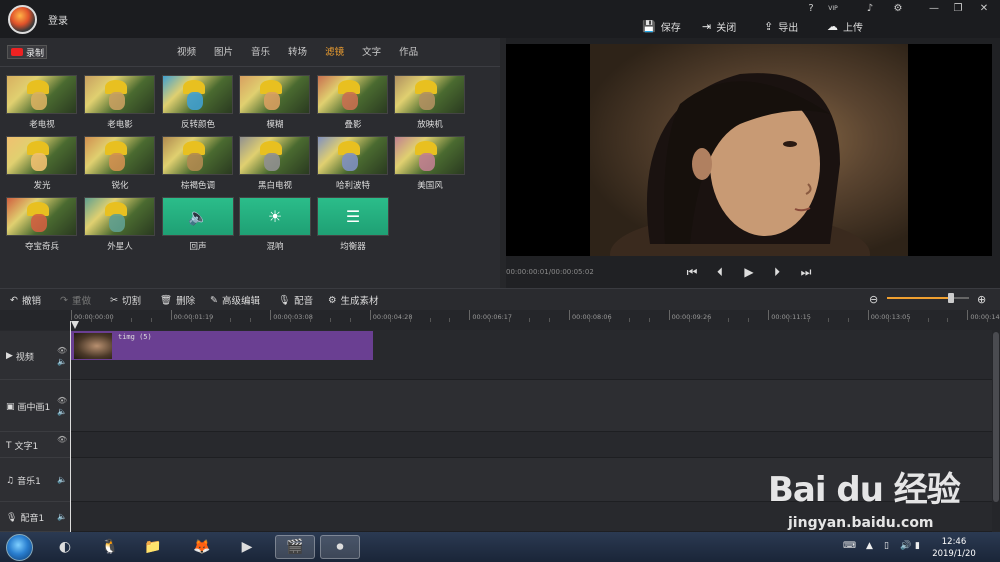  What do you see at coordinates (42, 104) in the screenshot?
I see `filter-item: 老电视` at bounding box center [42, 104].